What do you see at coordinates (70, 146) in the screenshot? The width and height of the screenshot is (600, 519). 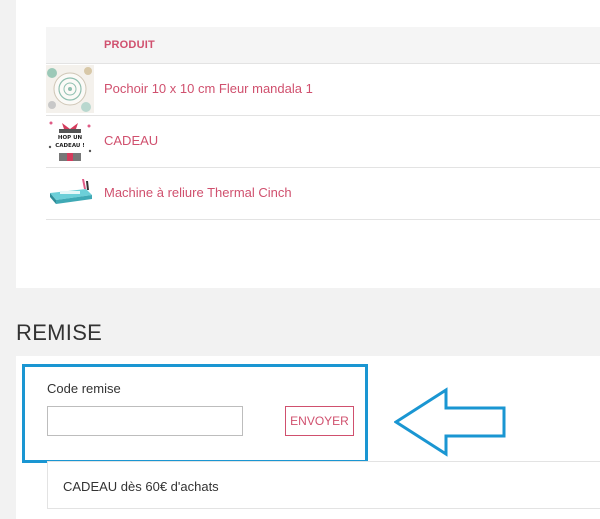 I see `svg-text: CADEAU !` at bounding box center [70, 146].